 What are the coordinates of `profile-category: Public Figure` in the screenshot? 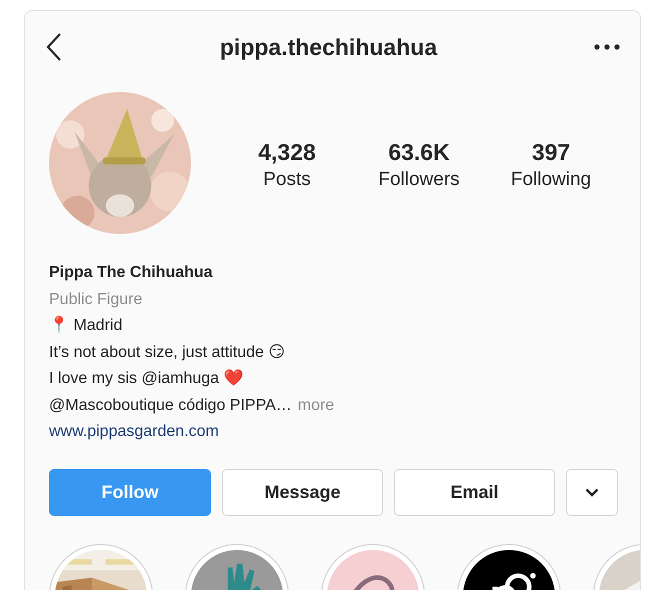 It's located at (95, 300).